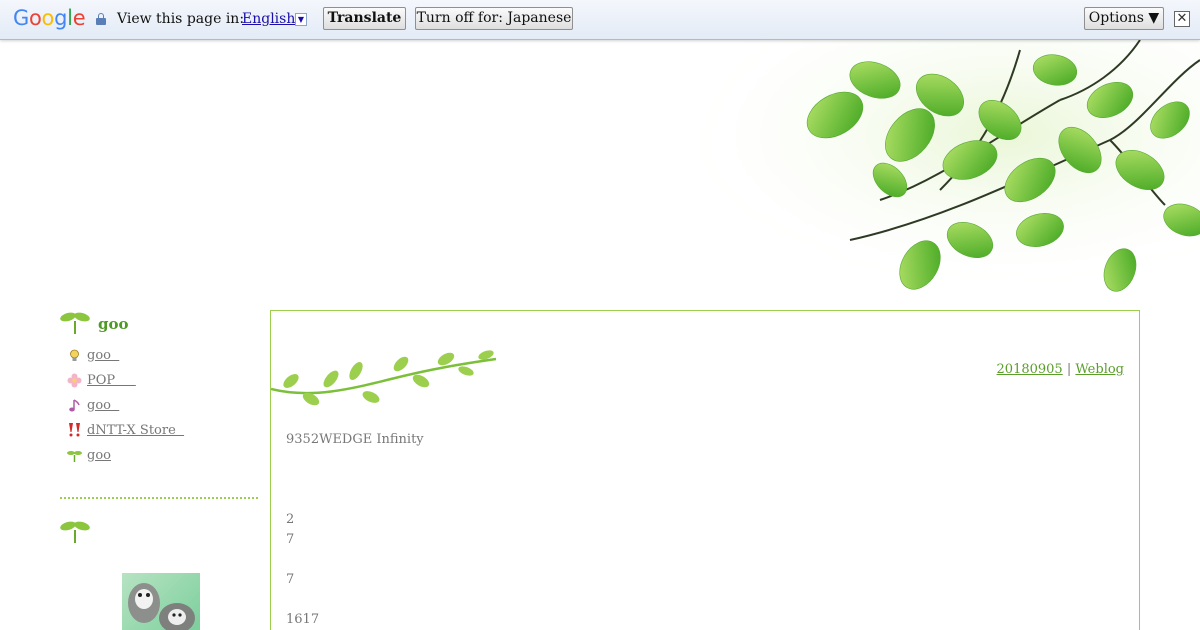 Image resolution: width=1200 pixels, height=630 pixels. I want to click on close-icon: ✕, so click(1182, 19).